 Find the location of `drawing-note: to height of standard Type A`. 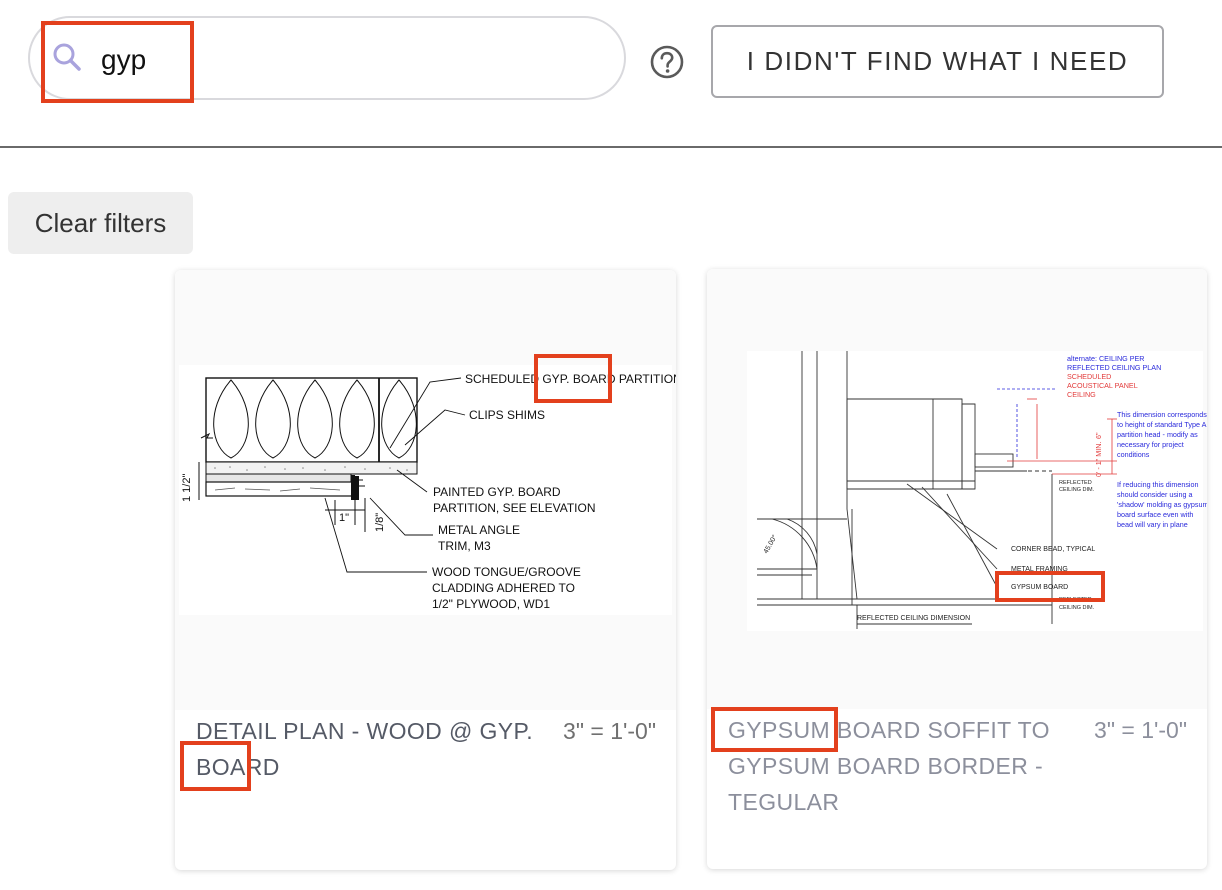

drawing-note: to height of standard Type A is located at coordinates (1162, 424).